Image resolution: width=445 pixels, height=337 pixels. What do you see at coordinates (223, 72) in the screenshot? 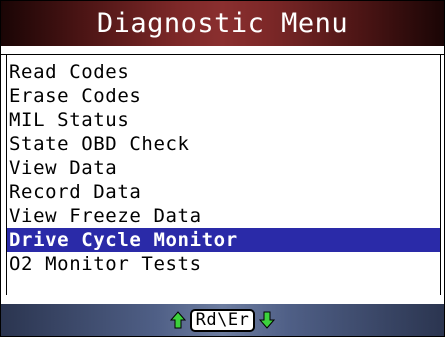
I see `menu-item-read-codes: Read Codes` at bounding box center [223, 72].